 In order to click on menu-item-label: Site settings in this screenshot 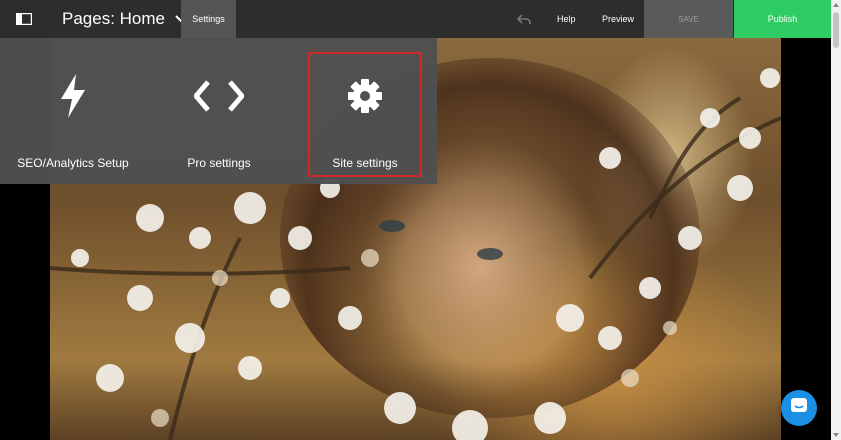, I will do `click(365, 163)`.